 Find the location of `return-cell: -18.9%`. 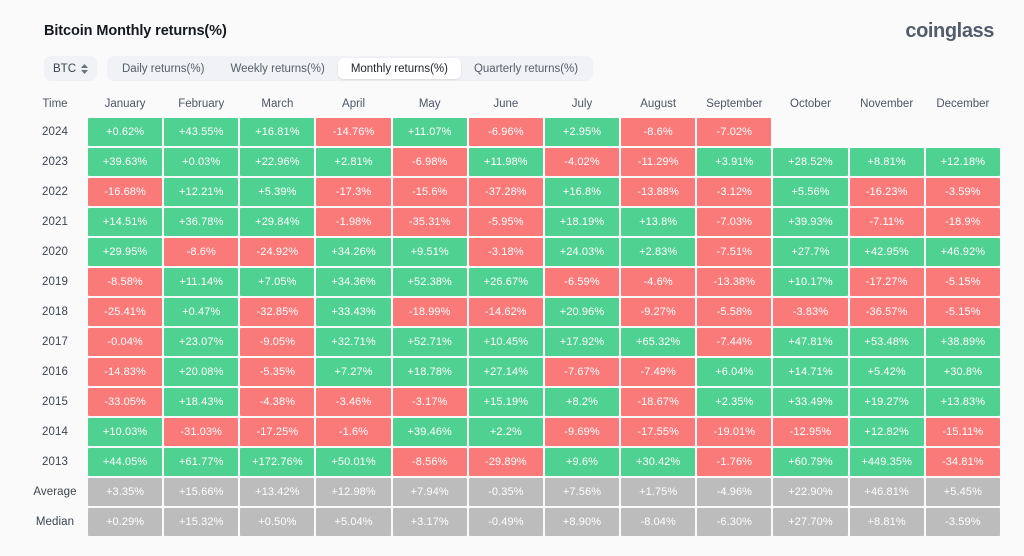

return-cell: -18.9% is located at coordinates (962, 222).